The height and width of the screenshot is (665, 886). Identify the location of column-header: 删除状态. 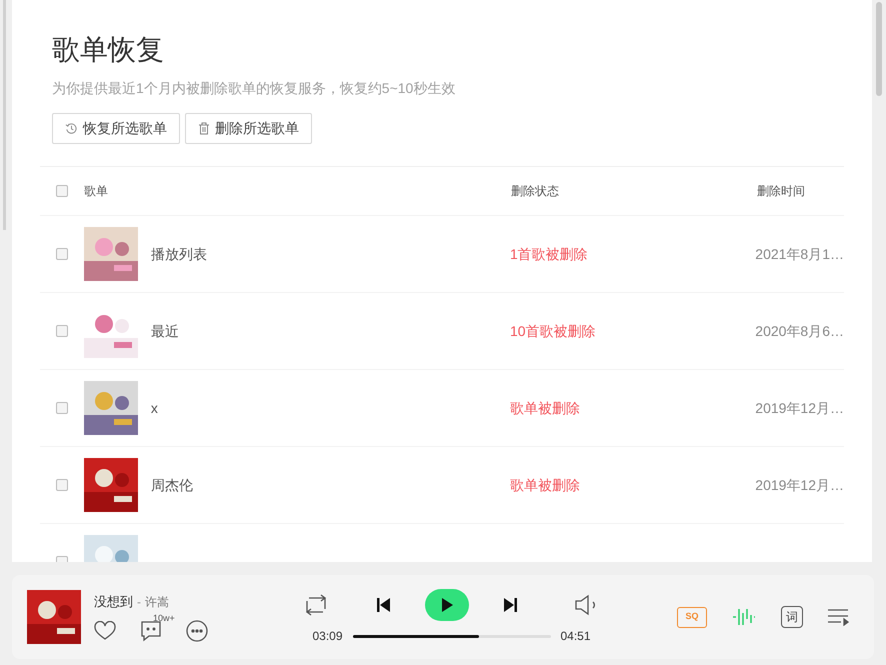
(535, 191).